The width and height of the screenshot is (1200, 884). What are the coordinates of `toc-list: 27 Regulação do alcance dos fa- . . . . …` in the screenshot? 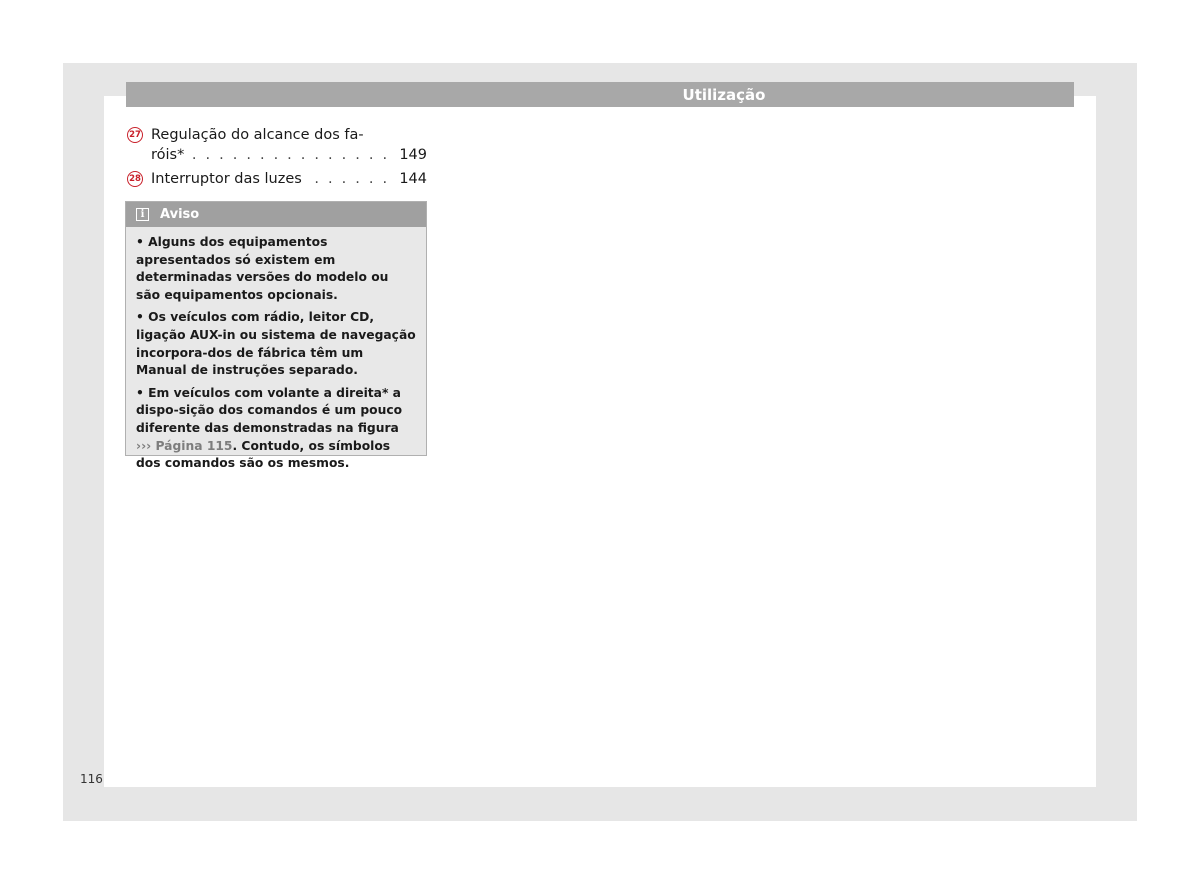 It's located at (277, 159).